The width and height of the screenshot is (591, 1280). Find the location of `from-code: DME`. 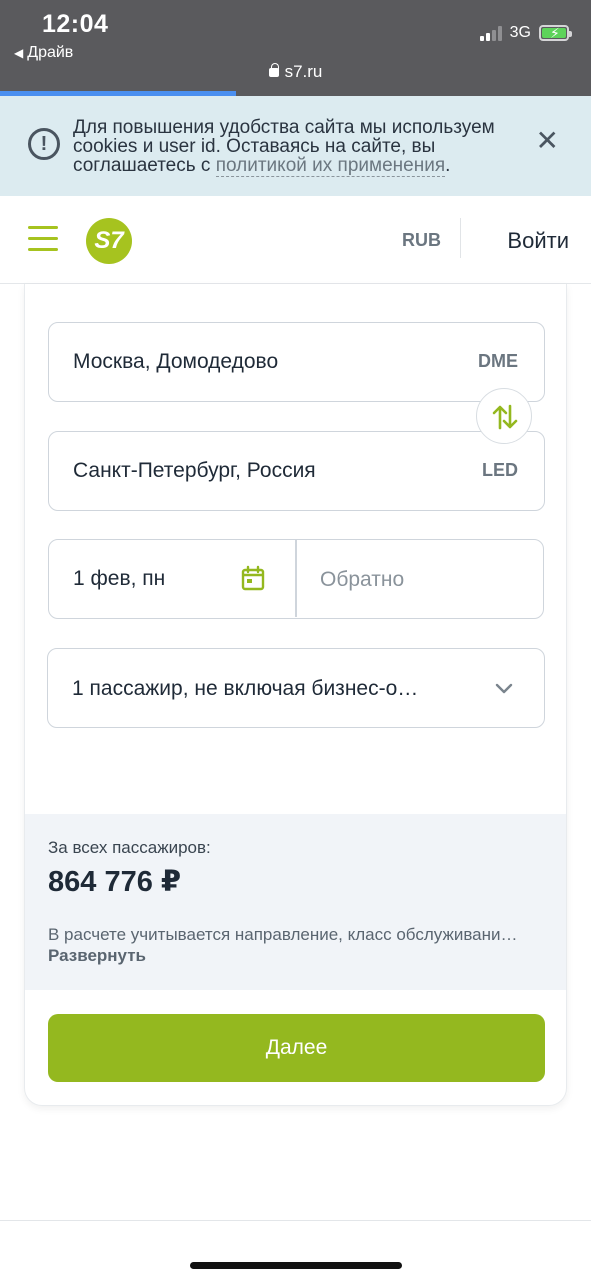

from-code: DME is located at coordinates (498, 361).